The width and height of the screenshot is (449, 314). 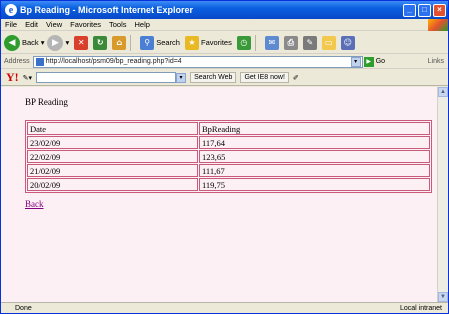 What do you see at coordinates (181, 77) in the screenshot?
I see `yahoo-search-dropdown-icon: ▾` at bounding box center [181, 77].